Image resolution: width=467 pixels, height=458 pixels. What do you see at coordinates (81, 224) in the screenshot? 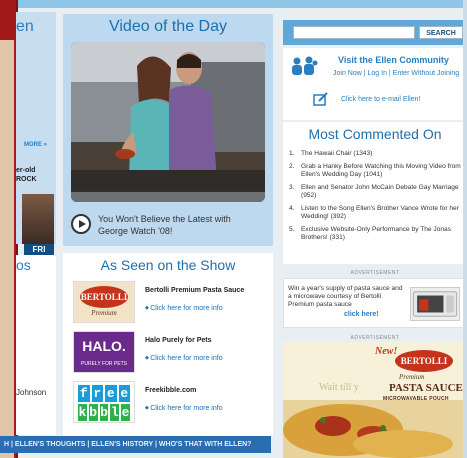
I see `play-icon` at bounding box center [81, 224].